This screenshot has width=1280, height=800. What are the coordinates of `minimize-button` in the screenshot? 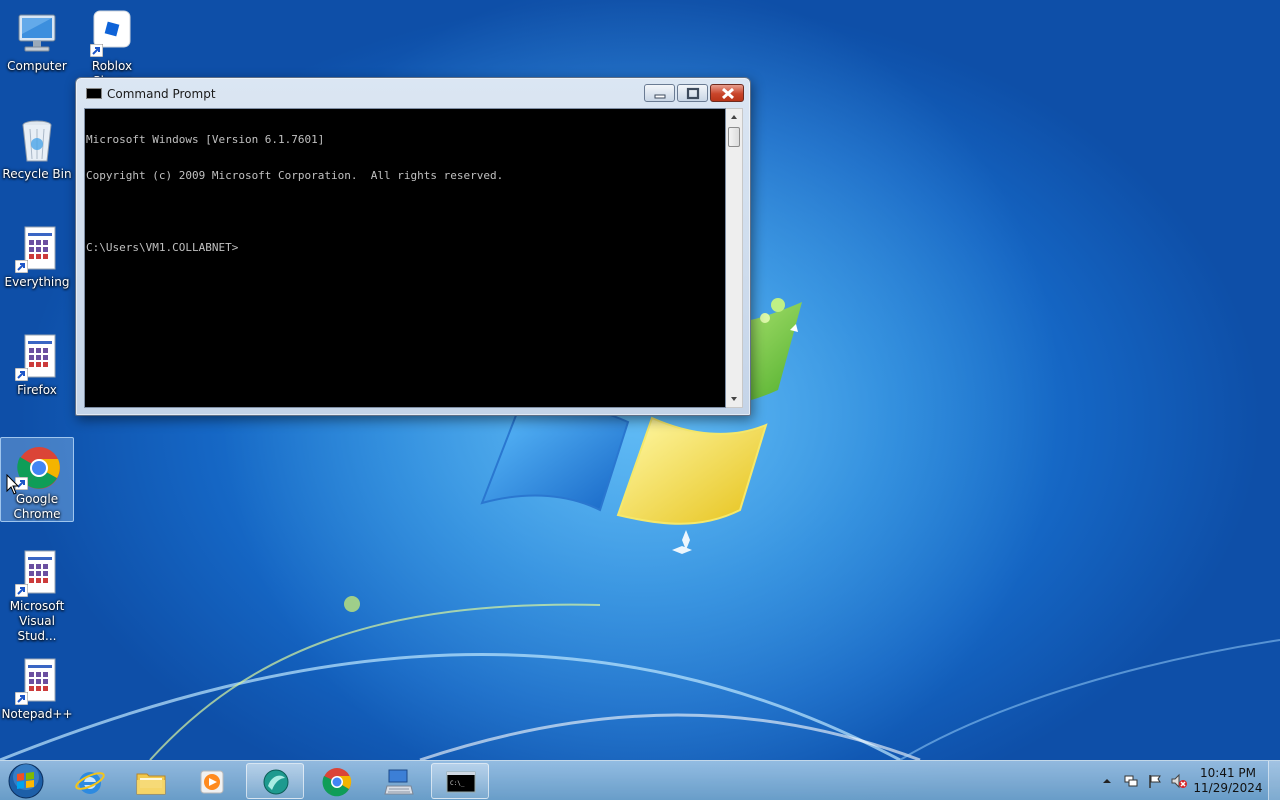 It's located at (659, 93).